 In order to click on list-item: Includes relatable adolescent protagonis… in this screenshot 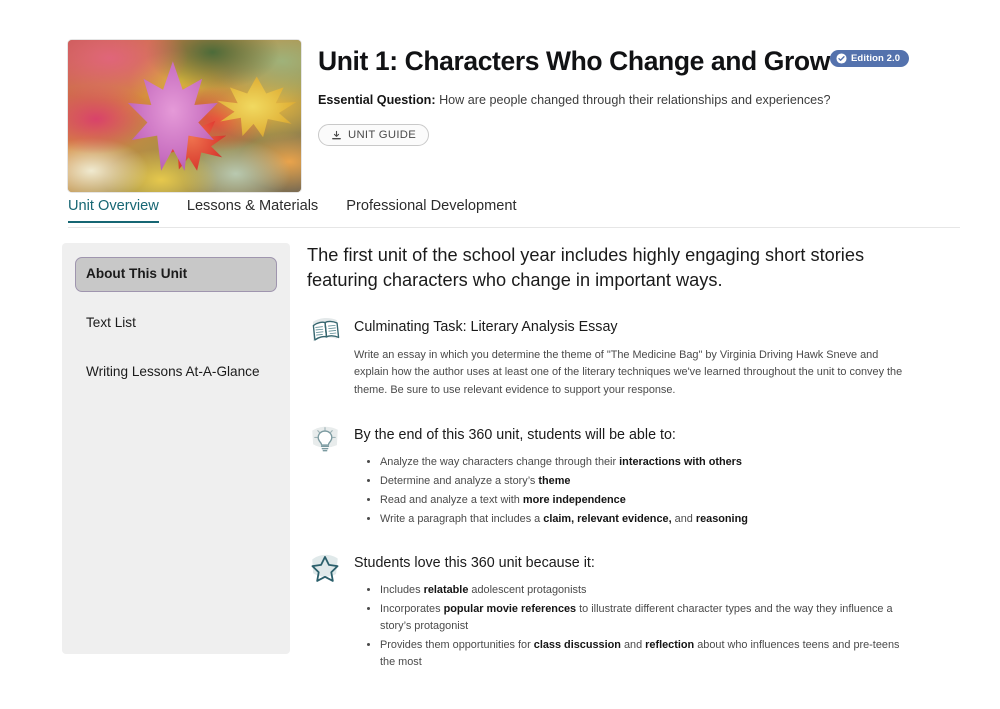, I will do `click(643, 590)`.